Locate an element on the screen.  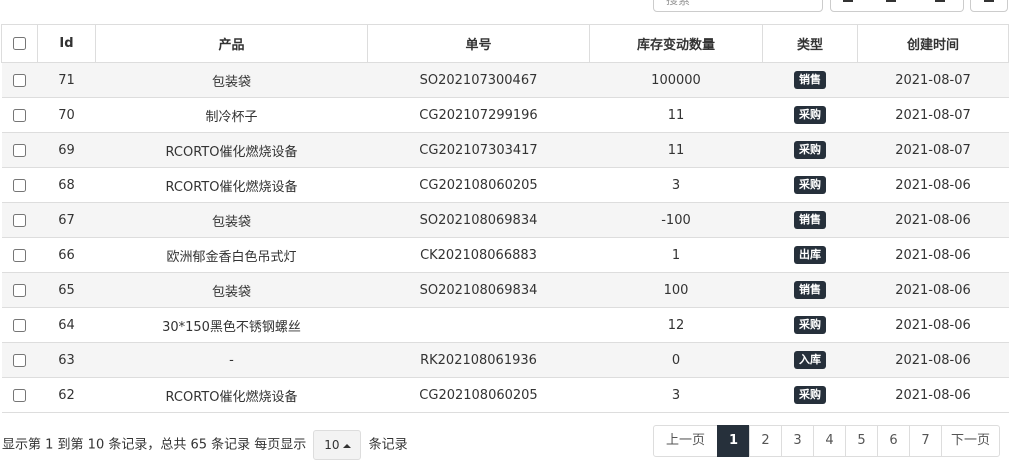
table-row: 63- RK202108061936 0 入库 2021-08-06 is located at coordinates (505, 360).